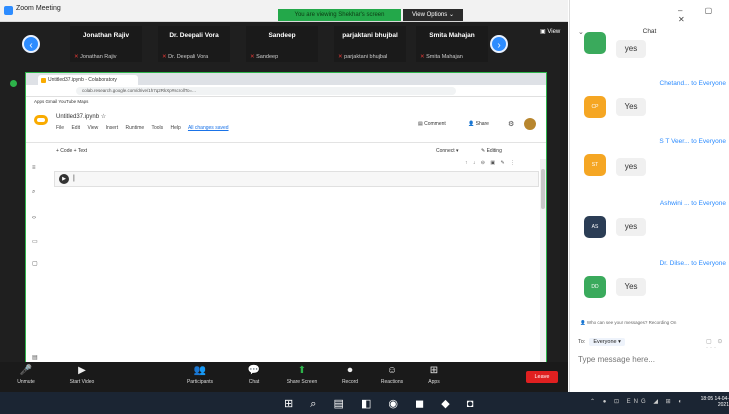 The height and width of the screenshot is (414, 729). What do you see at coordinates (595, 165) in the screenshot?
I see `avatar: ST` at bounding box center [595, 165].